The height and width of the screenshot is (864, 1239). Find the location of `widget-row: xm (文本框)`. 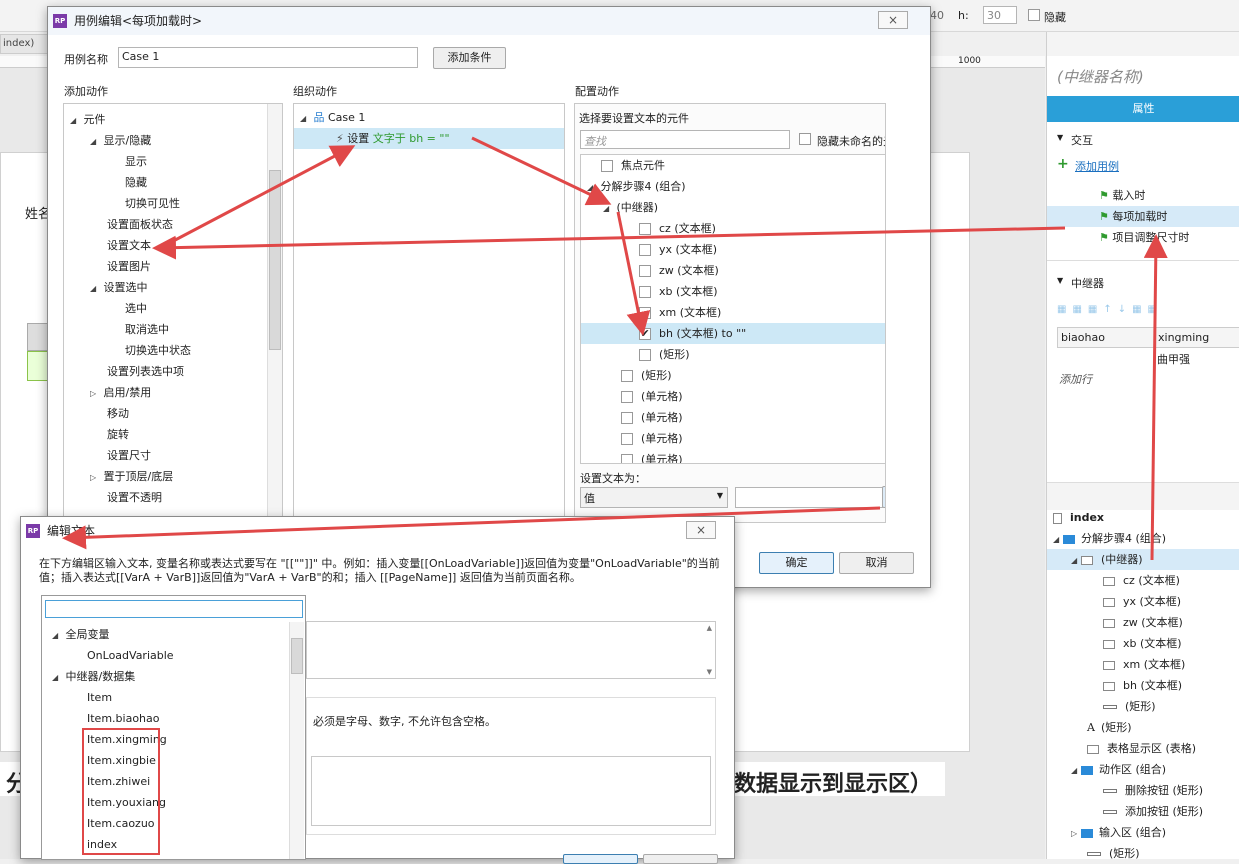

widget-row: xm (文本框) is located at coordinates (680, 312).